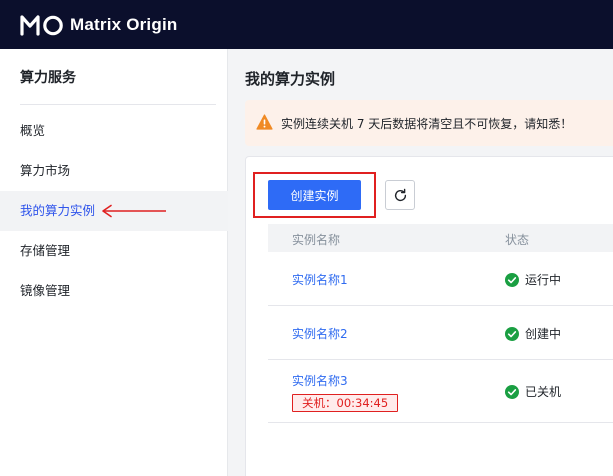 This screenshot has height=476, width=613. Describe the element at coordinates (345, 403) in the screenshot. I see `shutdown-timer-badge: 关机：00:34:45` at that location.